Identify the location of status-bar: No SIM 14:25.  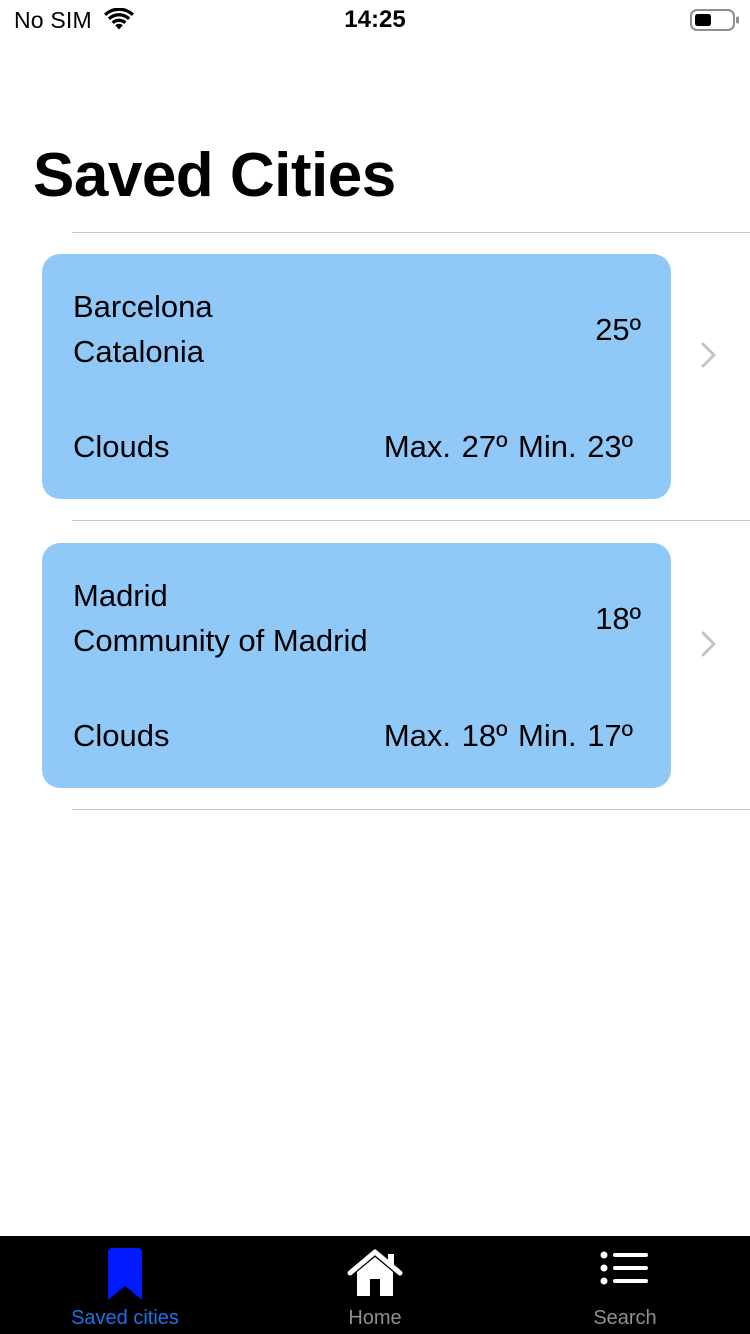
(375, 20).